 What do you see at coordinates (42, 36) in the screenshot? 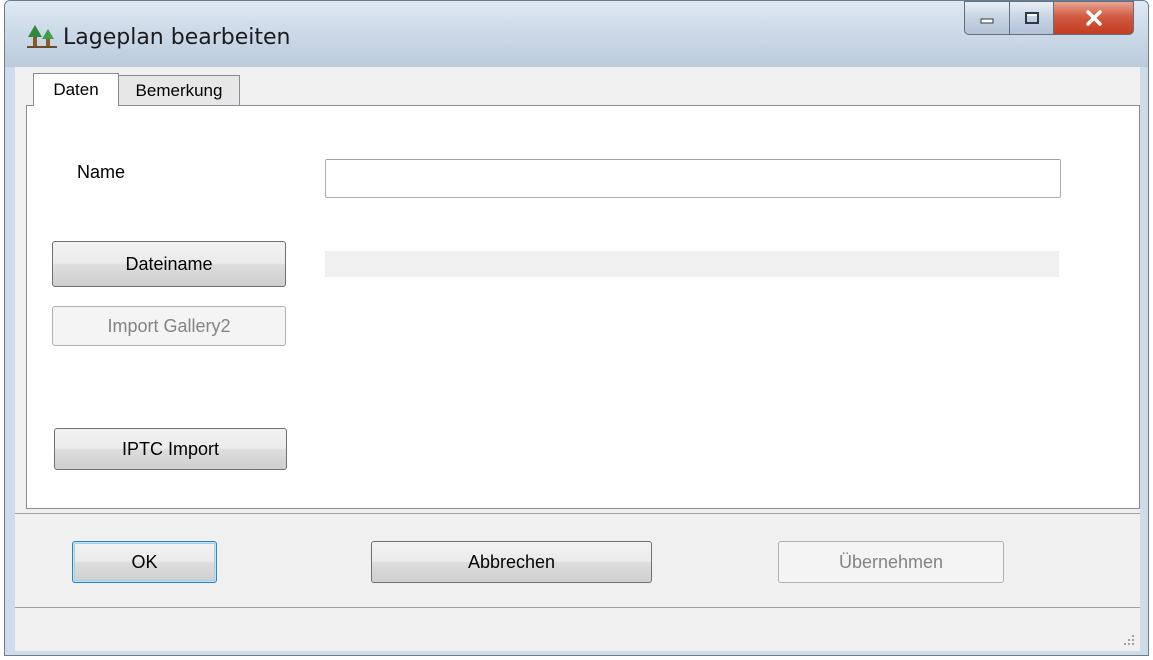
I see `app-tree-icon` at bounding box center [42, 36].